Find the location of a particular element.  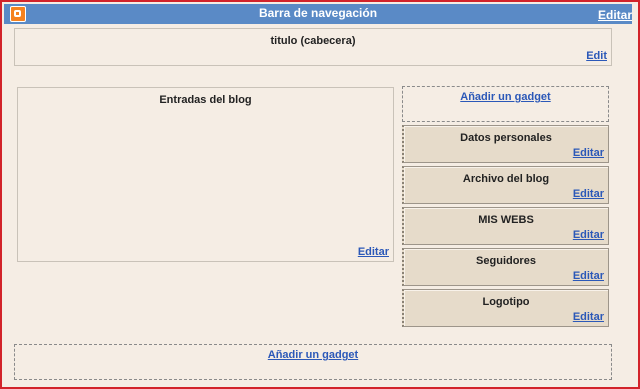

gadget-title: Datos personales is located at coordinates (506, 138).